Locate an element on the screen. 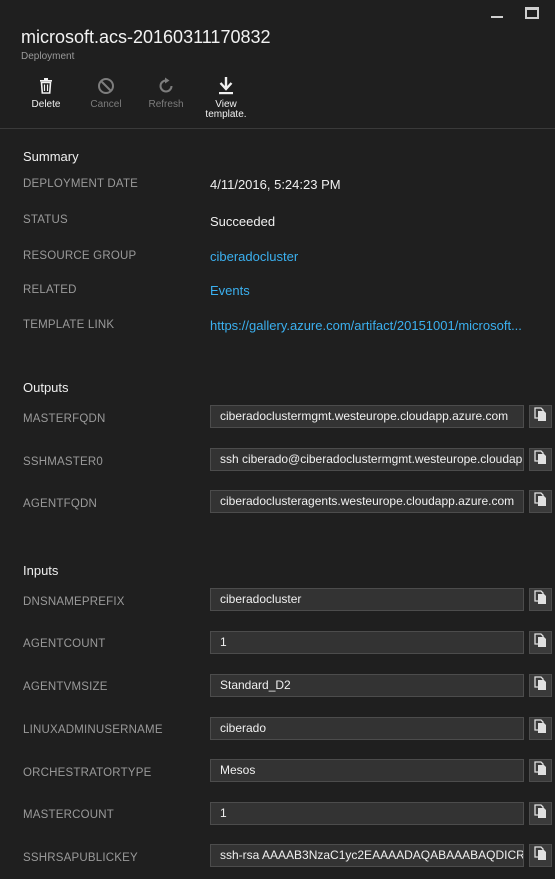 Image resolution: width=555 pixels, height=879 pixels. deployment-date-value: 4/11/2016, 5:24:23 PM is located at coordinates (275, 184).